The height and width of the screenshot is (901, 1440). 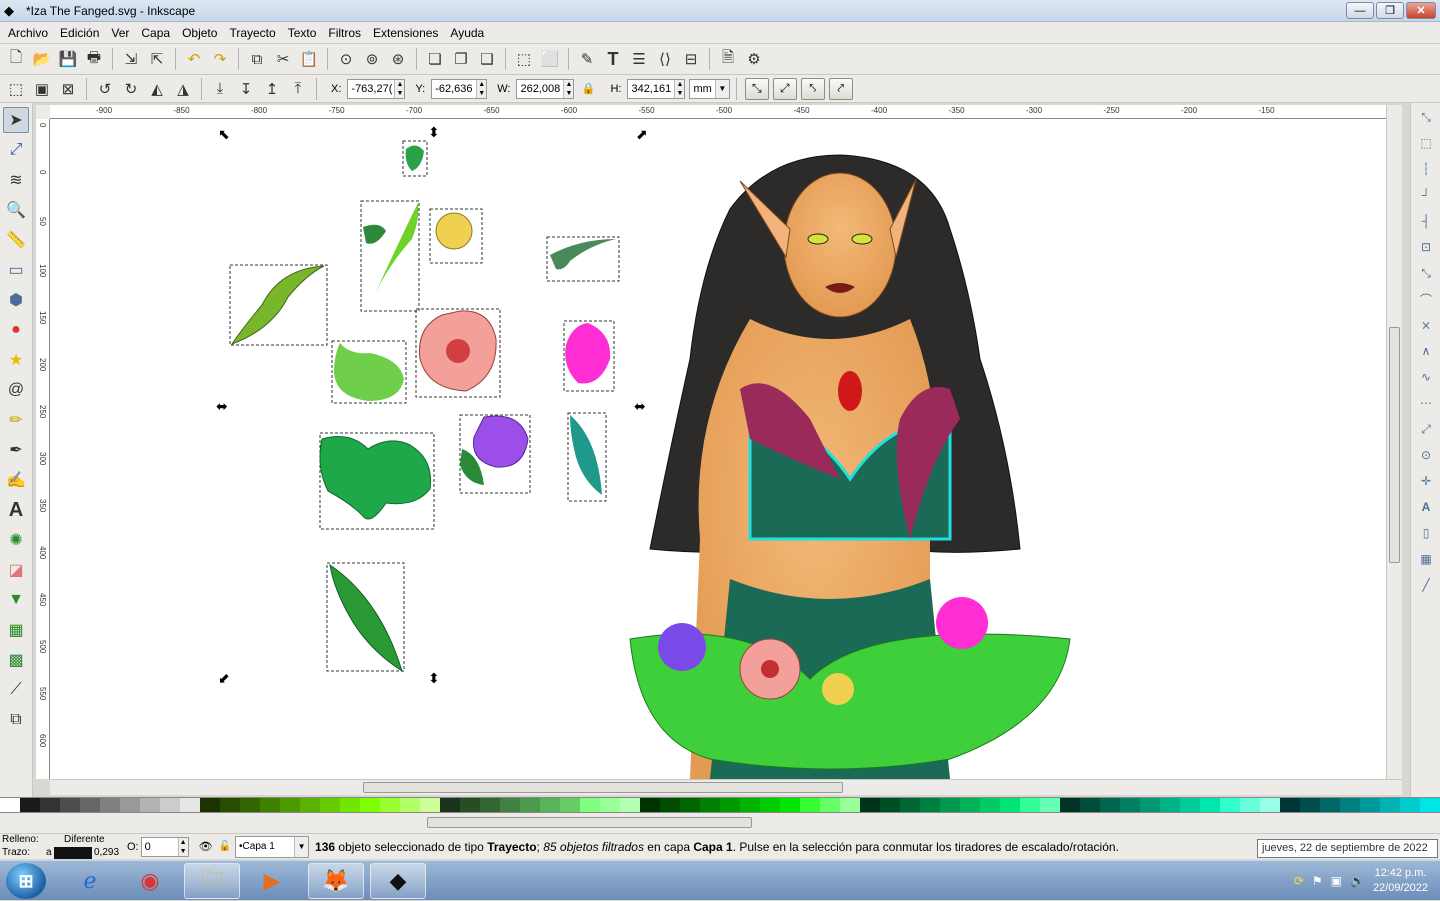 I want to click on snap-grid-icon: ▦, so click(x=1426, y=559).